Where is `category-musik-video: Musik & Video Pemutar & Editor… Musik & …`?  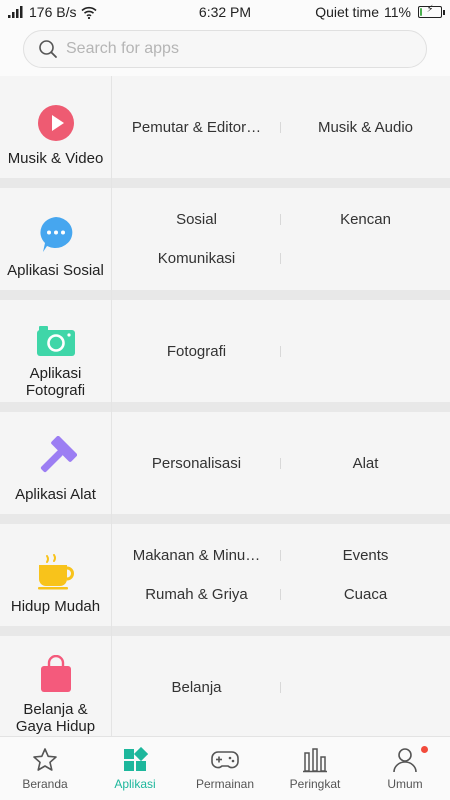
category-musik-video: Musik & Video Pemutar & Editor… Musik & … is located at coordinates (225, 132).